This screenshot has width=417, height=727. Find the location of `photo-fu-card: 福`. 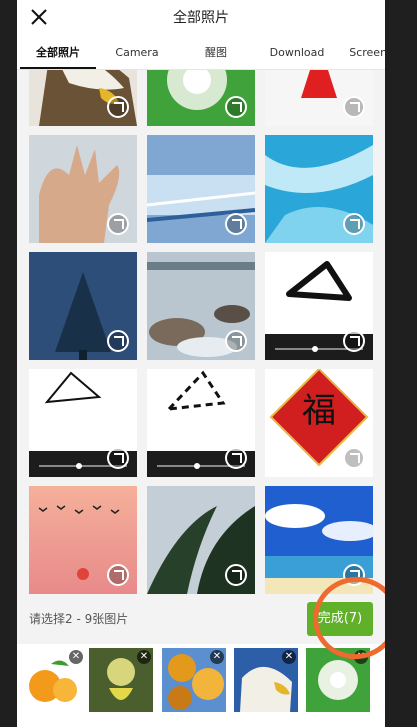

photo-fu-card: 福 is located at coordinates (319, 423).